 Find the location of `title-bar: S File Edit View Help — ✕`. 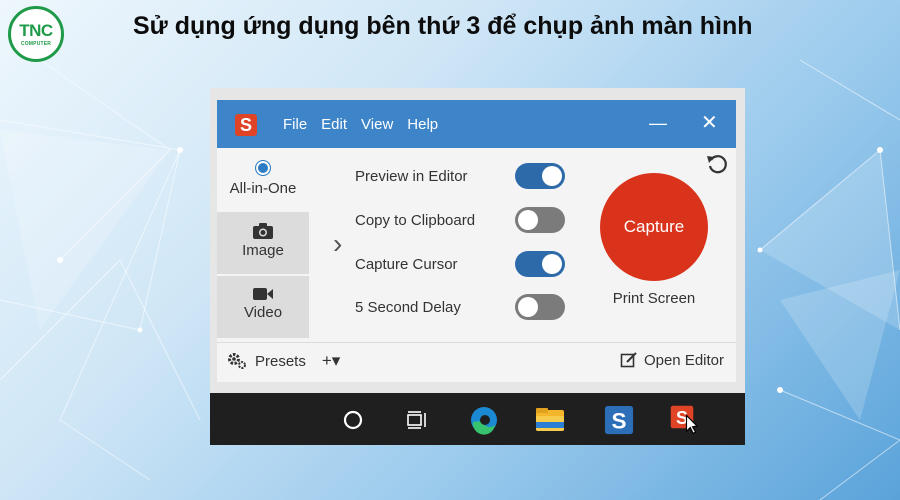

title-bar: S File Edit View Help — ✕ is located at coordinates (476, 124).